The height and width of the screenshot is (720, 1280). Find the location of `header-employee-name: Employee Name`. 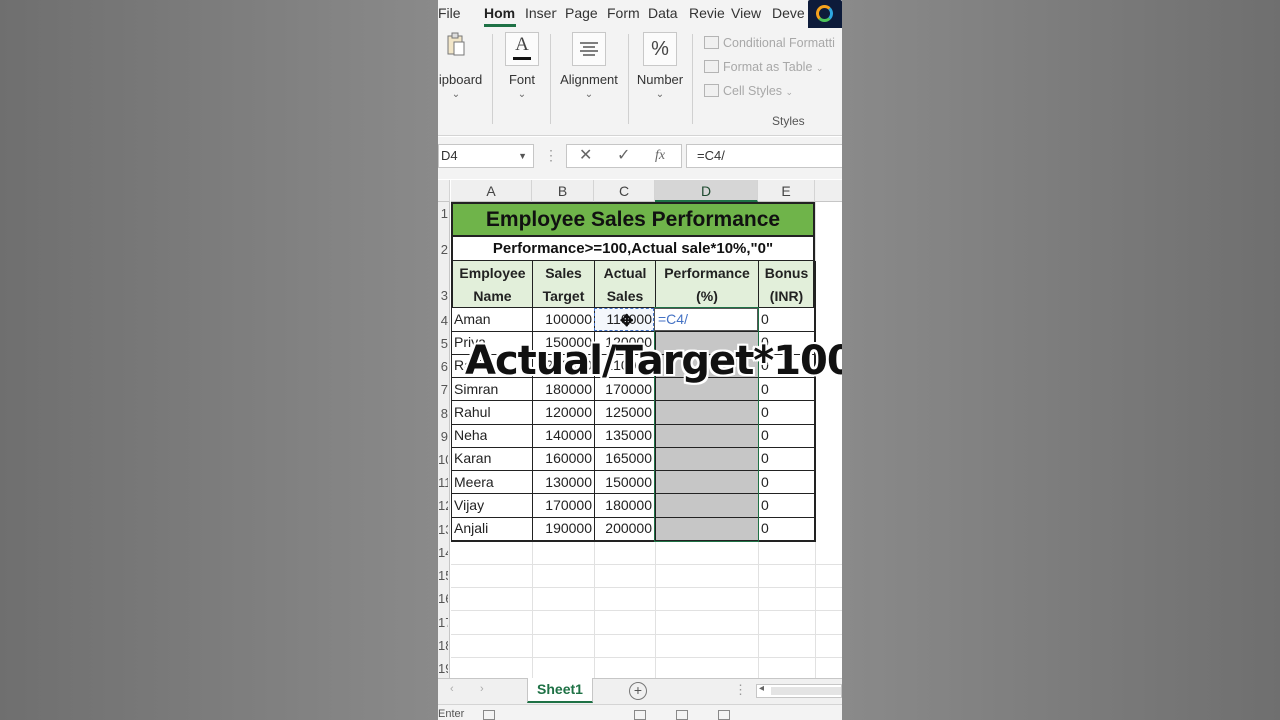

header-employee-name: Employee Name is located at coordinates (492, 284).